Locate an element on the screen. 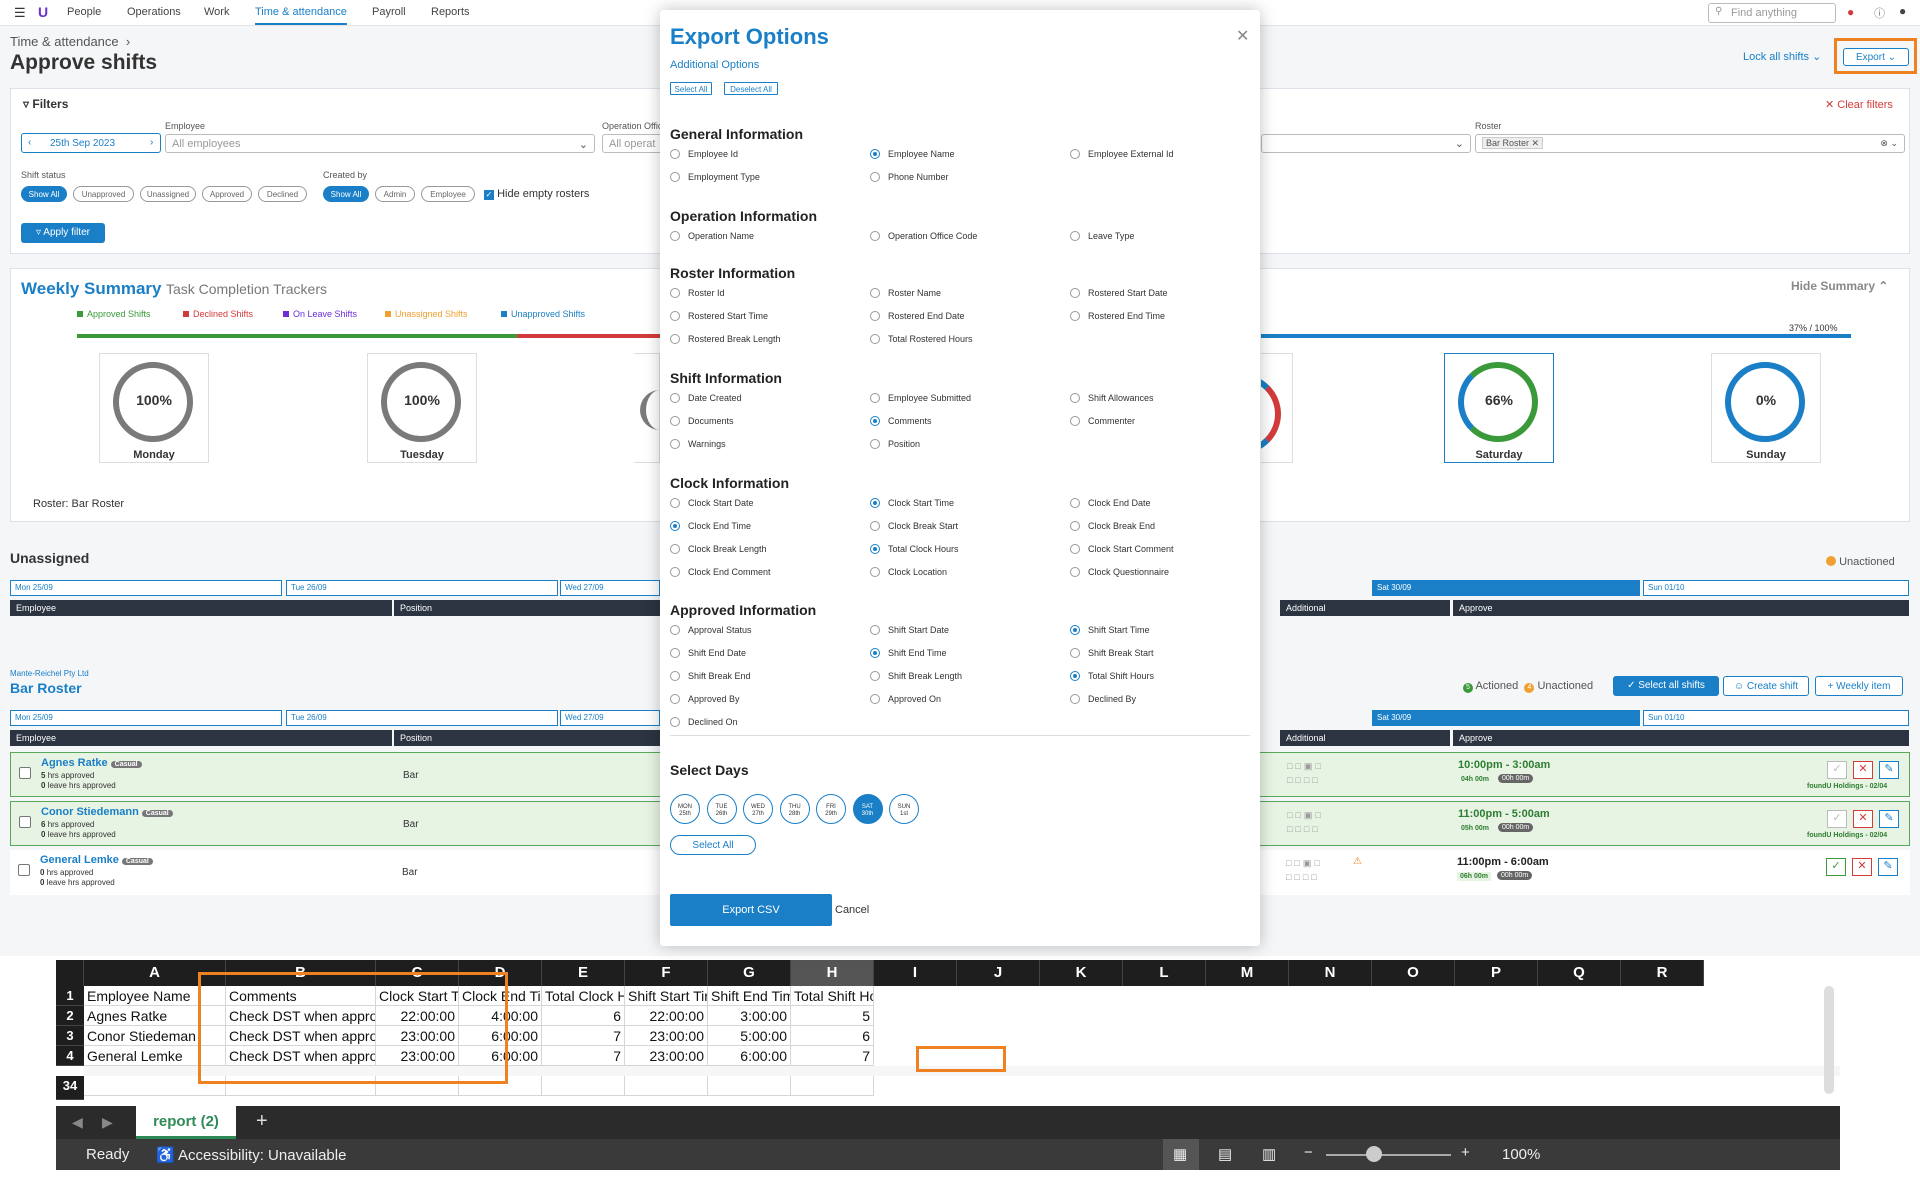  select-all-corner is located at coordinates (70, 973).